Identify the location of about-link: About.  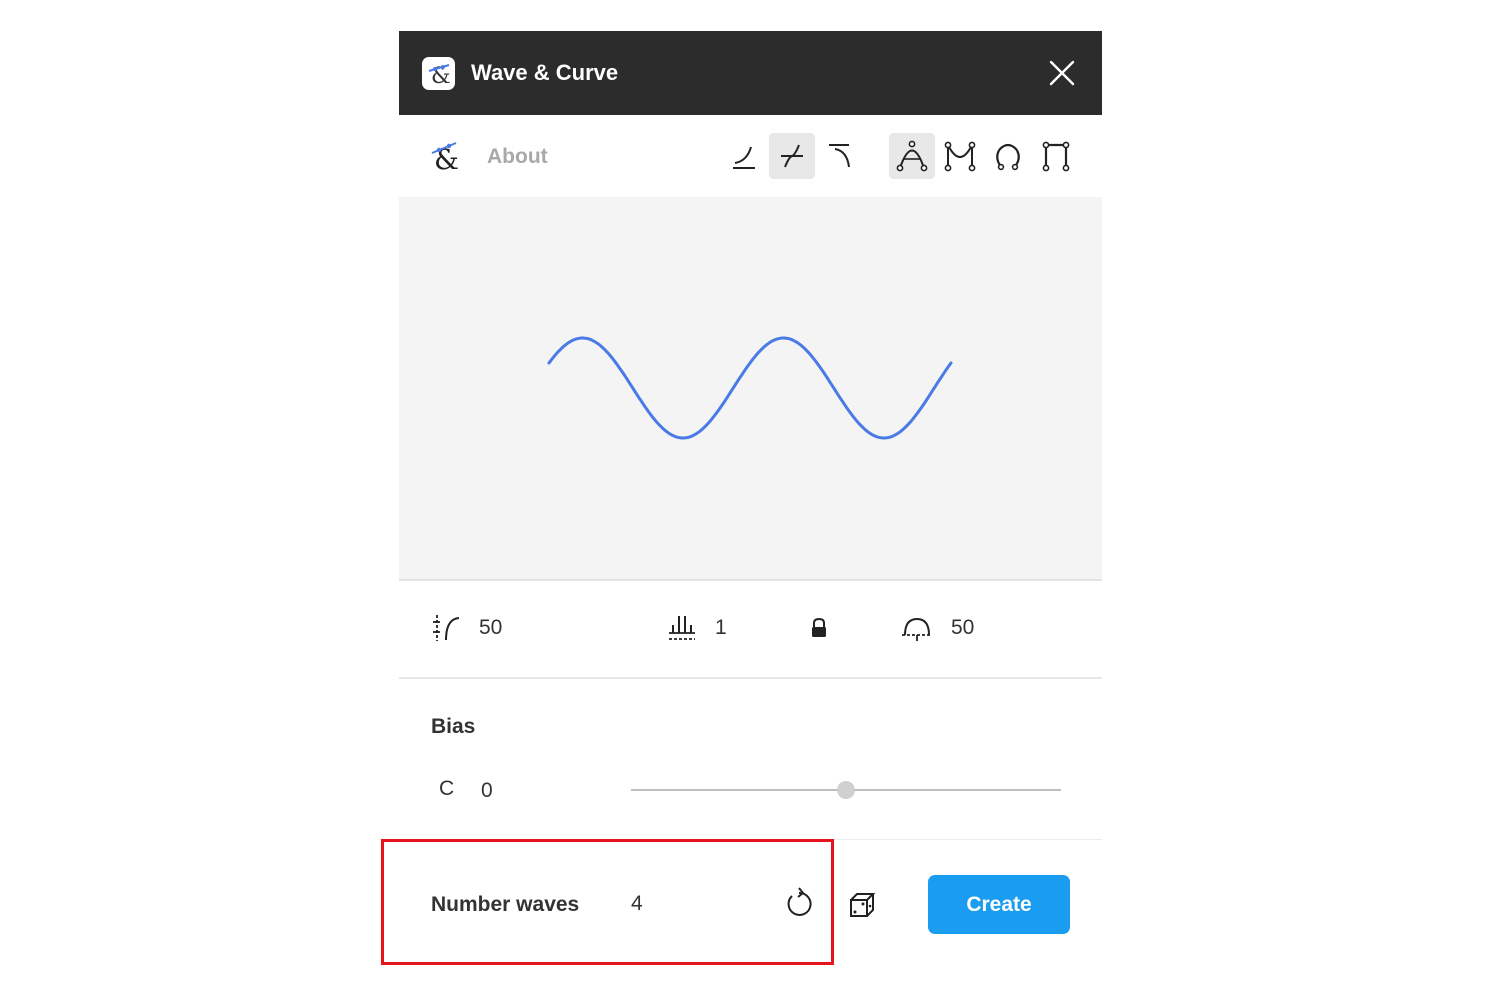
(517, 157).